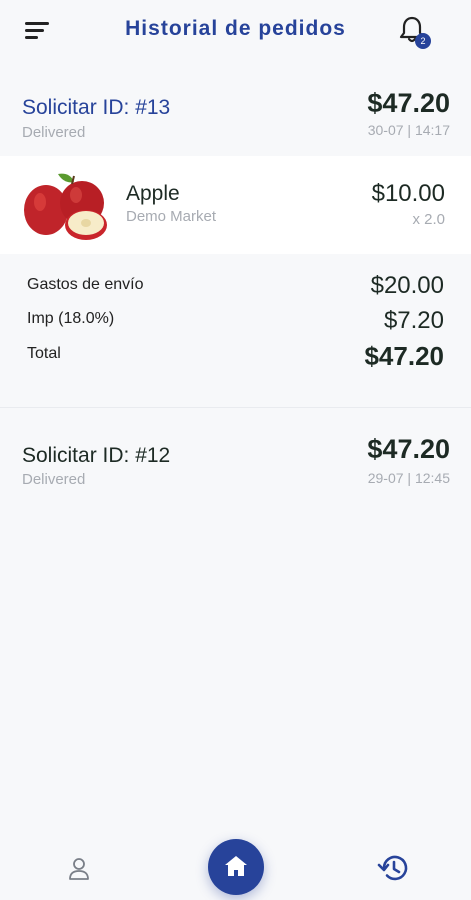  I want to click on order-id: Solicitar ID: #12, so click(96, 455).